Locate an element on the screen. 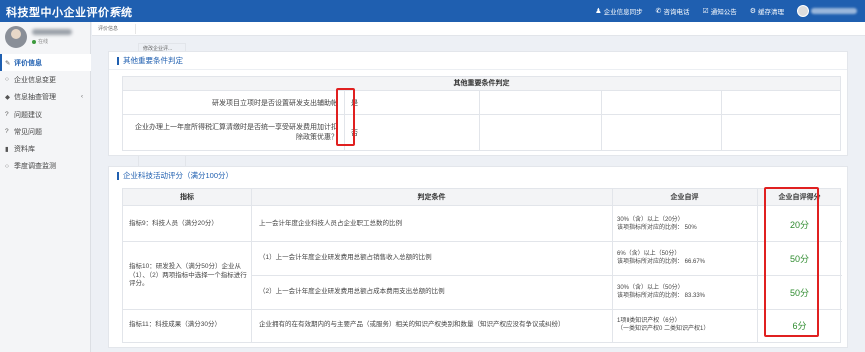 This screenshot has height=352, width=865. top-actions: ♟ 企业信息同步 ✆ 咨询电话 ☑ 通知公告 ⚙ 缓存清理 is located at coordinates (726, 11).